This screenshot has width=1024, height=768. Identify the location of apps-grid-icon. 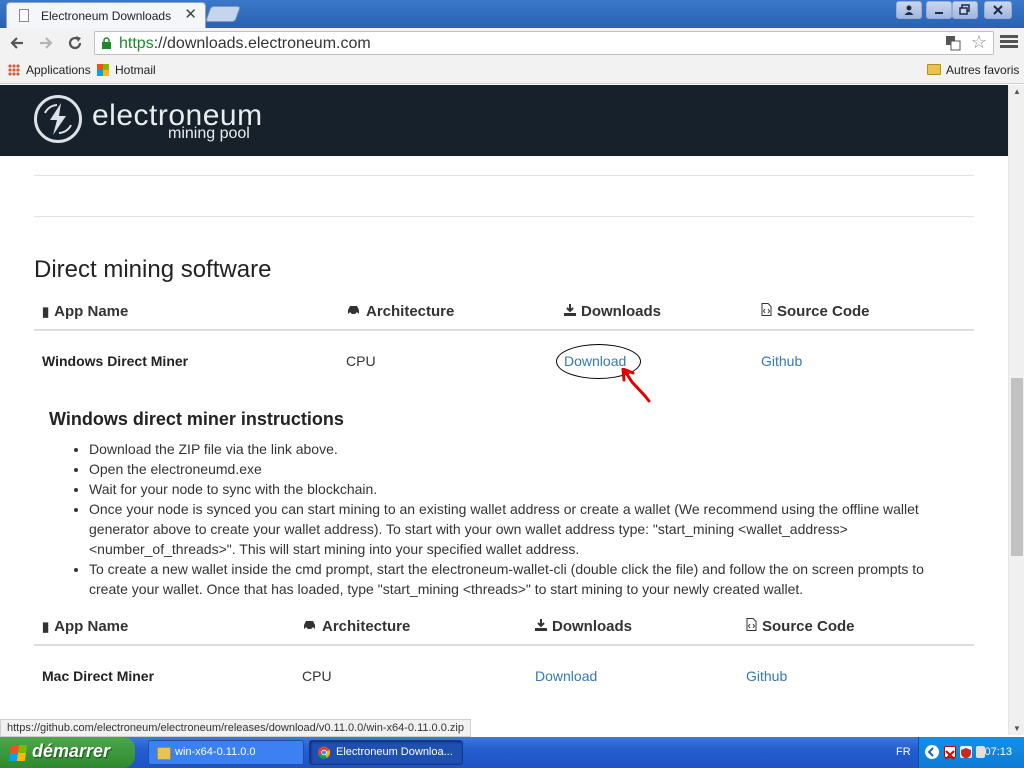
(14, 70).